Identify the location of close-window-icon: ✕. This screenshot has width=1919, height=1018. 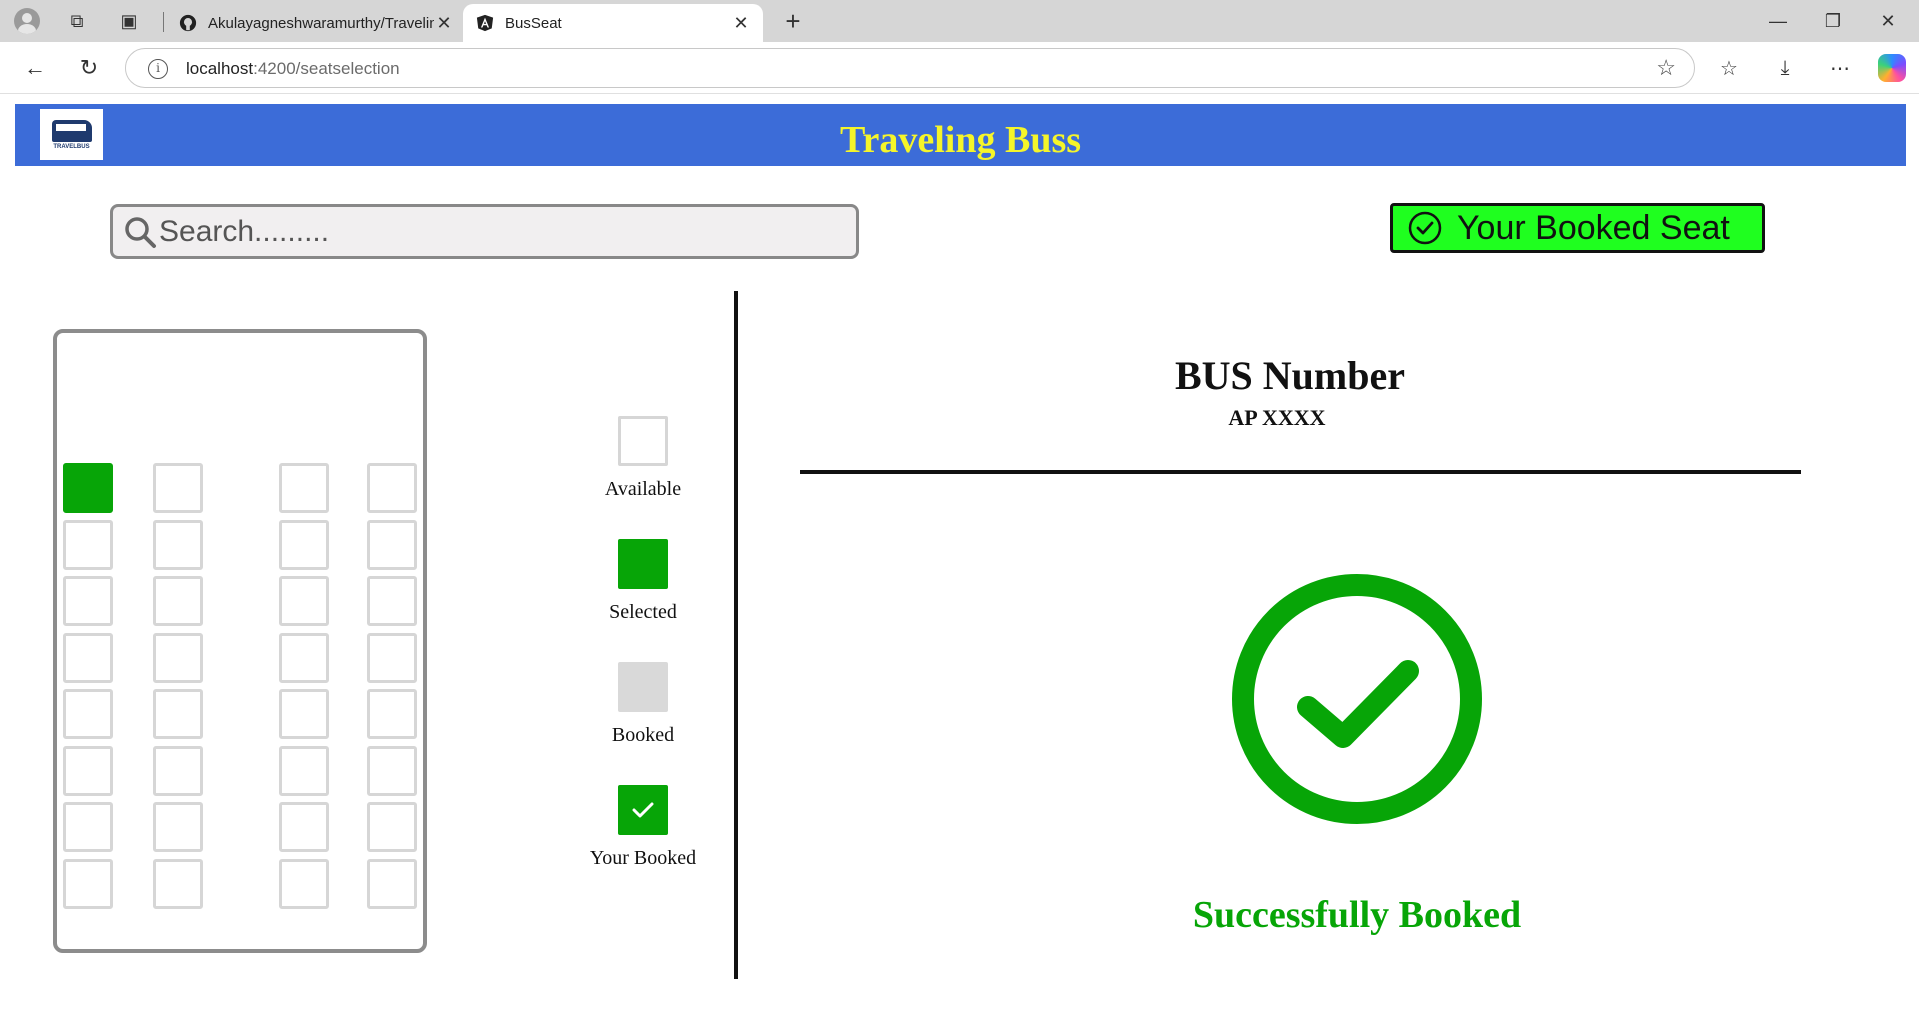
(1888, 21).